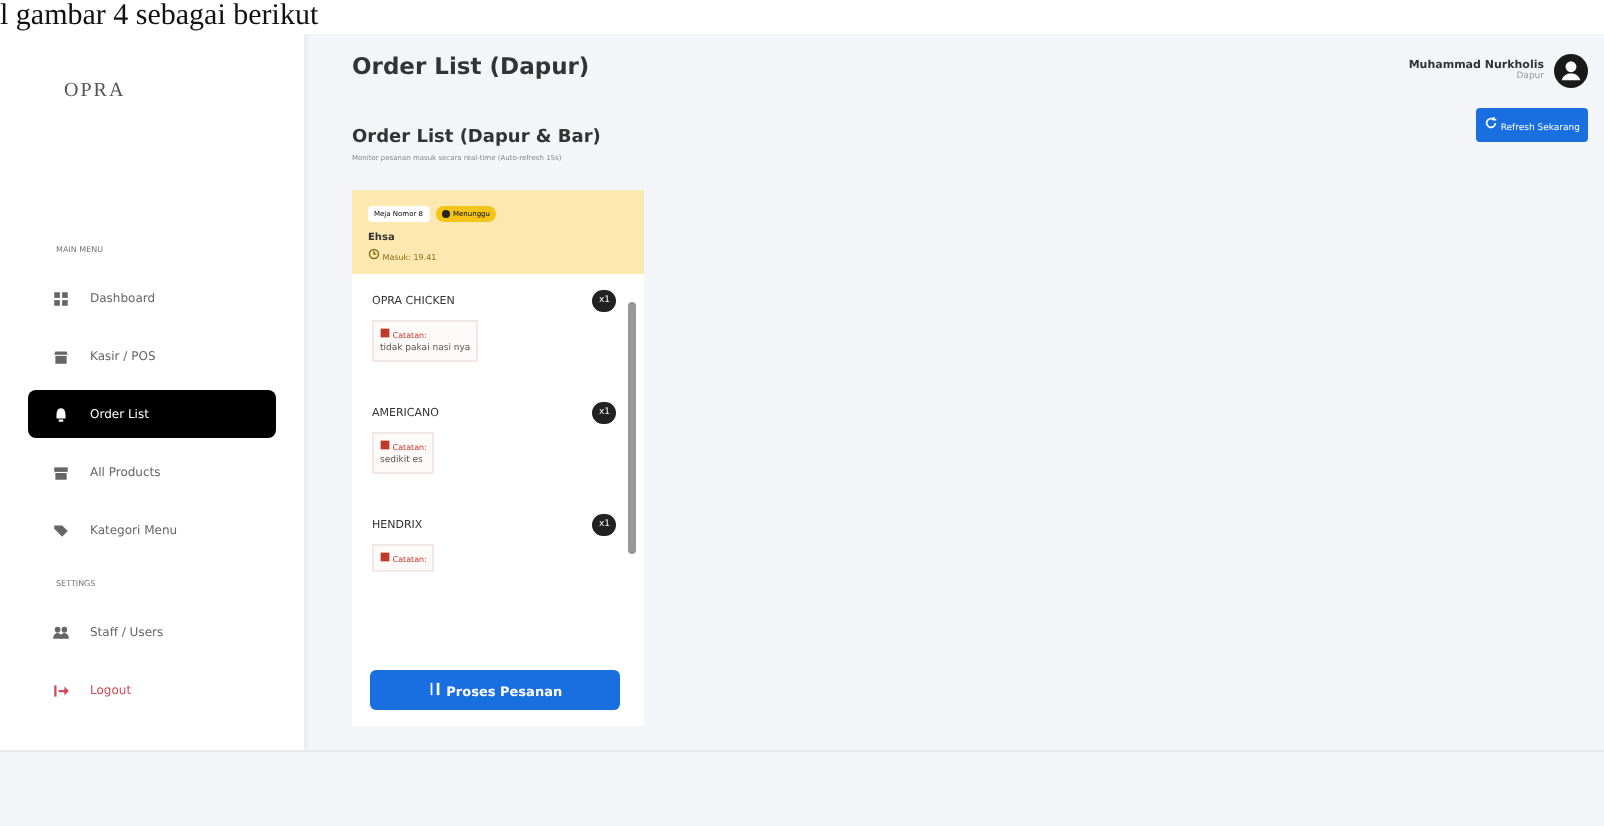 The image size is (1604, 826). I want to click on refresh-icon, so click(1490, 123).